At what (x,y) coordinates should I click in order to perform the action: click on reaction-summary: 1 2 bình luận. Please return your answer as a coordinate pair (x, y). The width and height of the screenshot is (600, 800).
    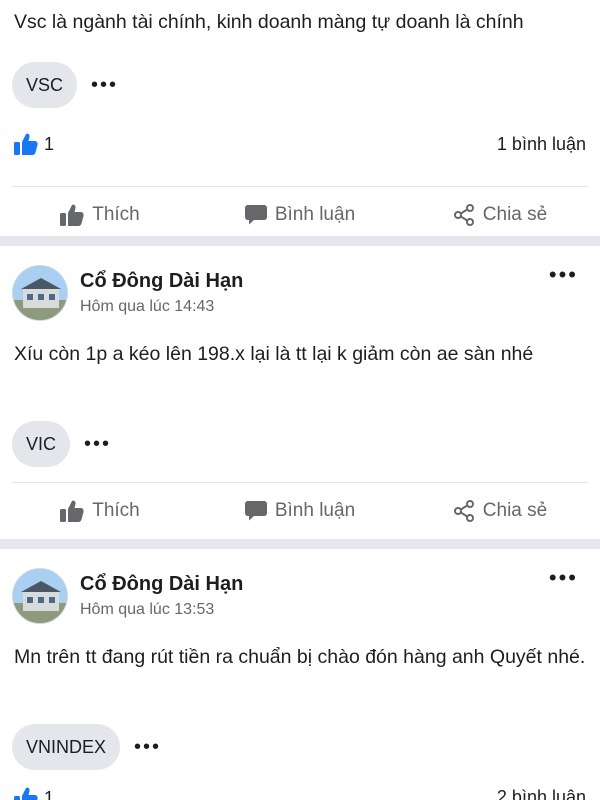
    Looking at the image, I should click on (300, 793).